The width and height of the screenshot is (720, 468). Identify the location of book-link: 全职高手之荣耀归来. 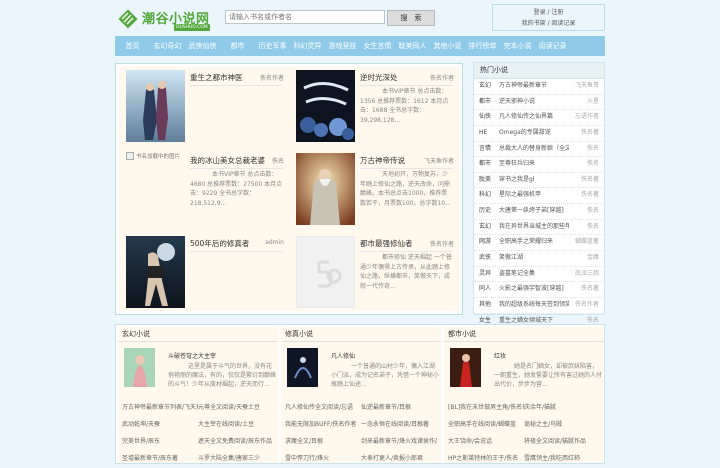
(534, 242).